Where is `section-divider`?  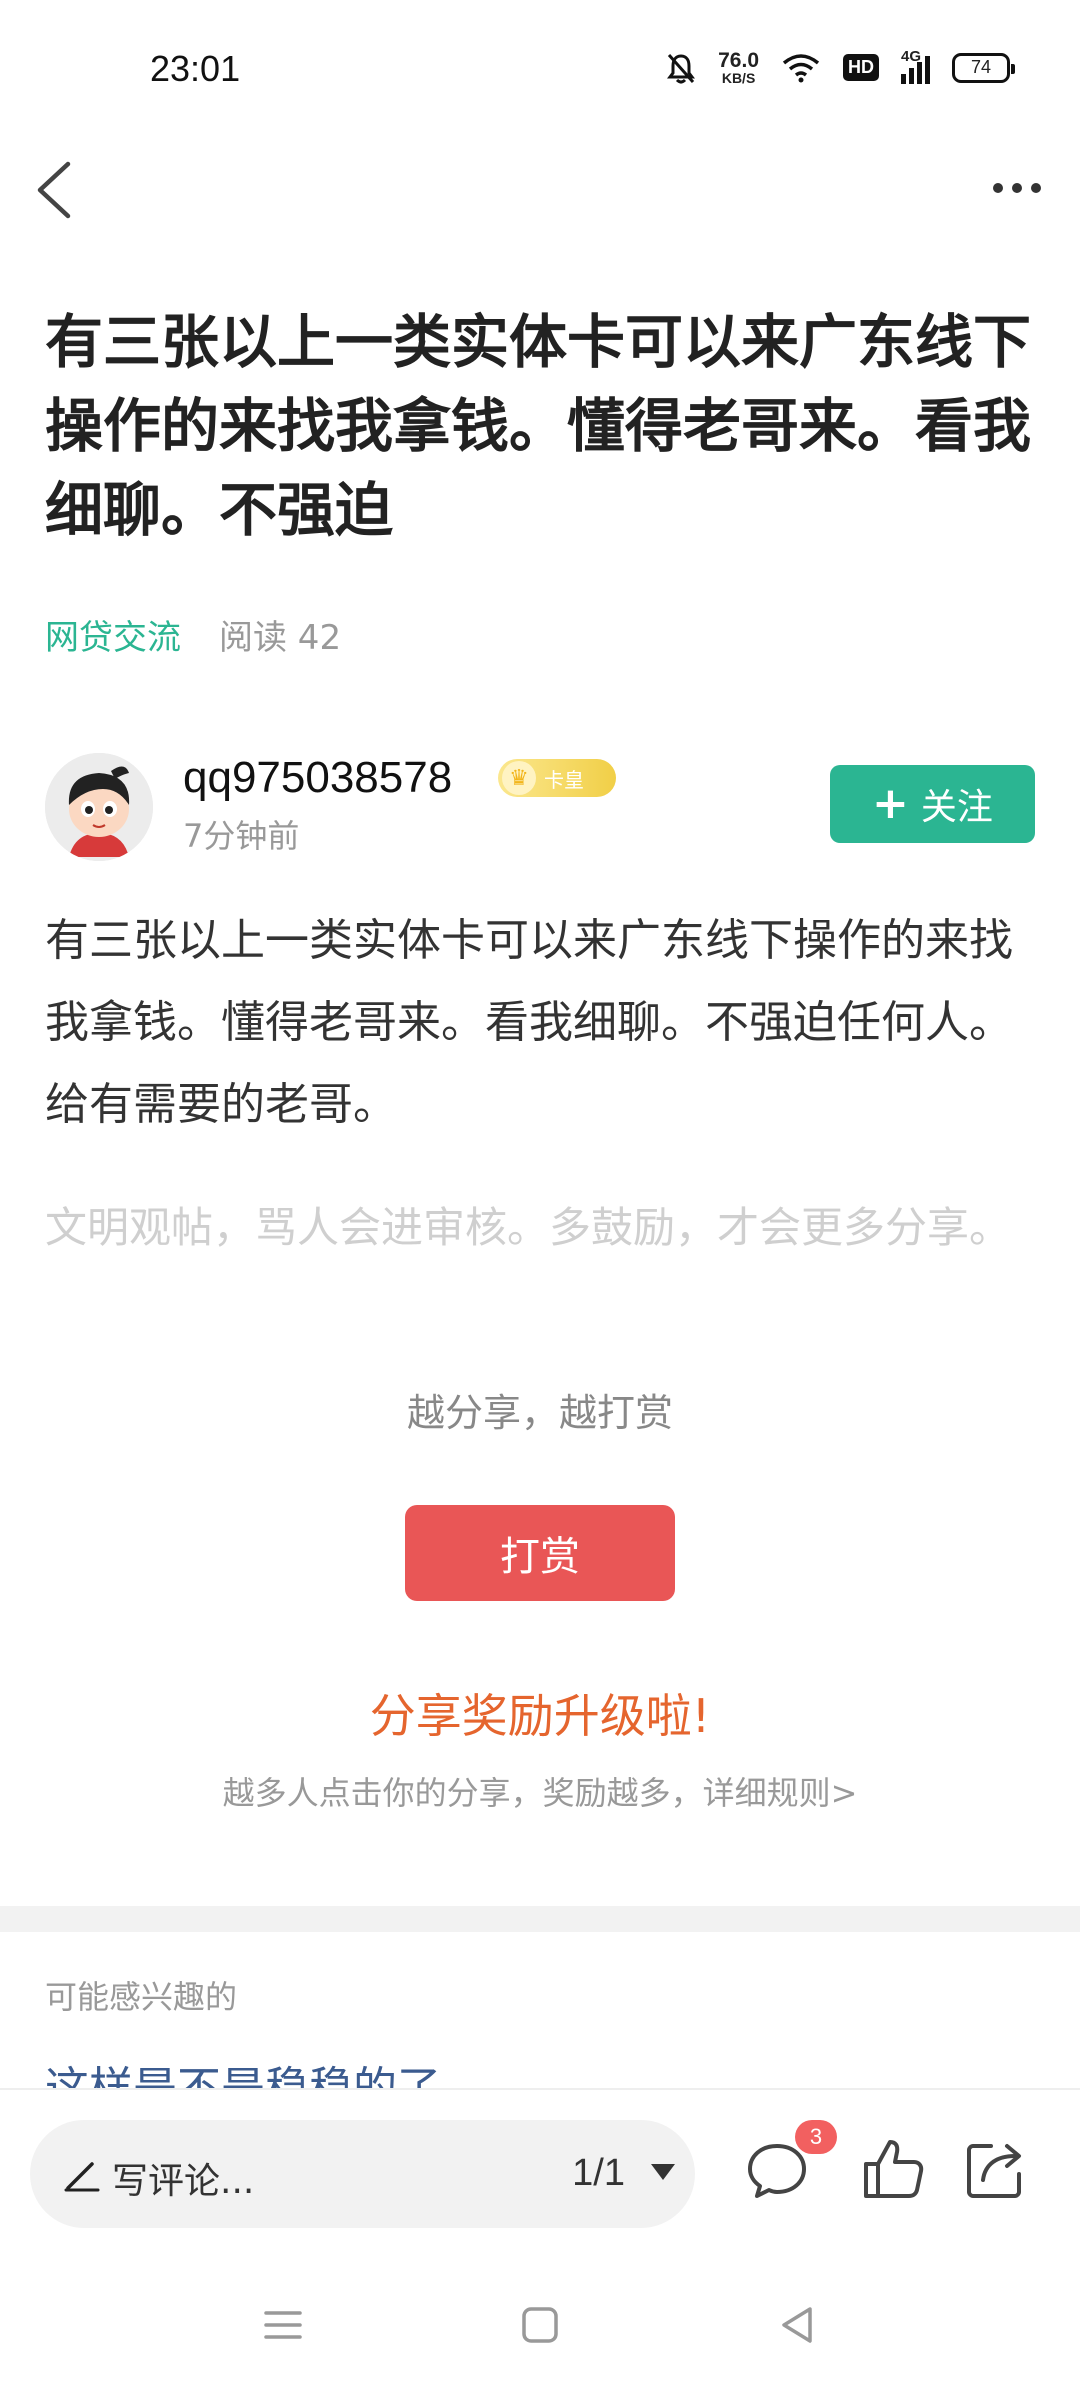
section-divider is located at coordinates (540, 1919).